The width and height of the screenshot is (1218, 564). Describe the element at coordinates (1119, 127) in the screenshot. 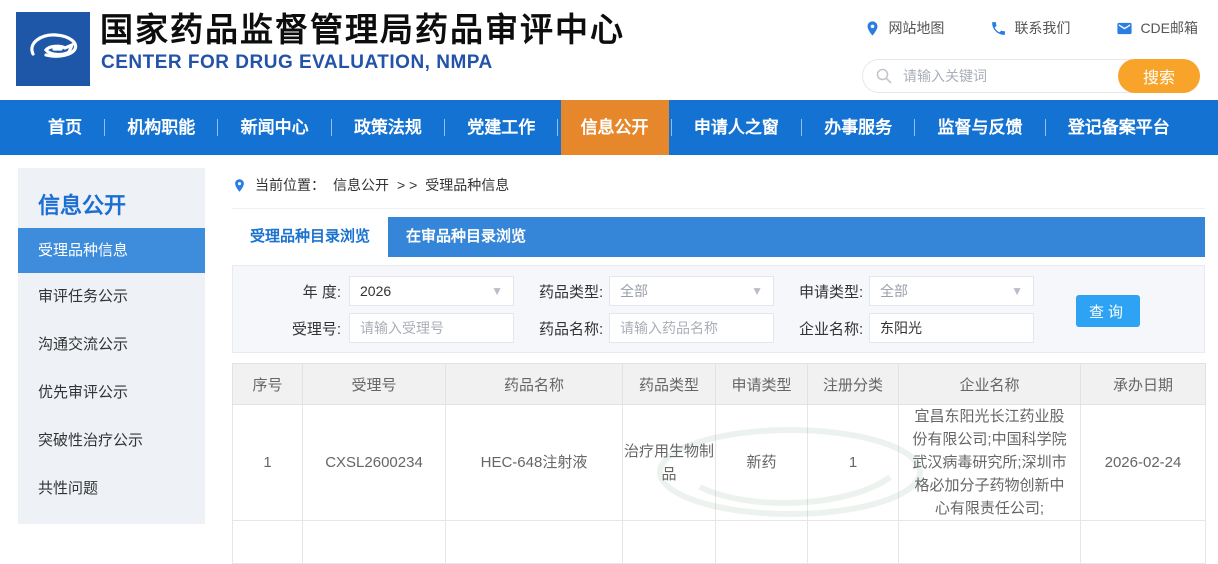

I see `nav-item-9: 登记备案平台` at that location.